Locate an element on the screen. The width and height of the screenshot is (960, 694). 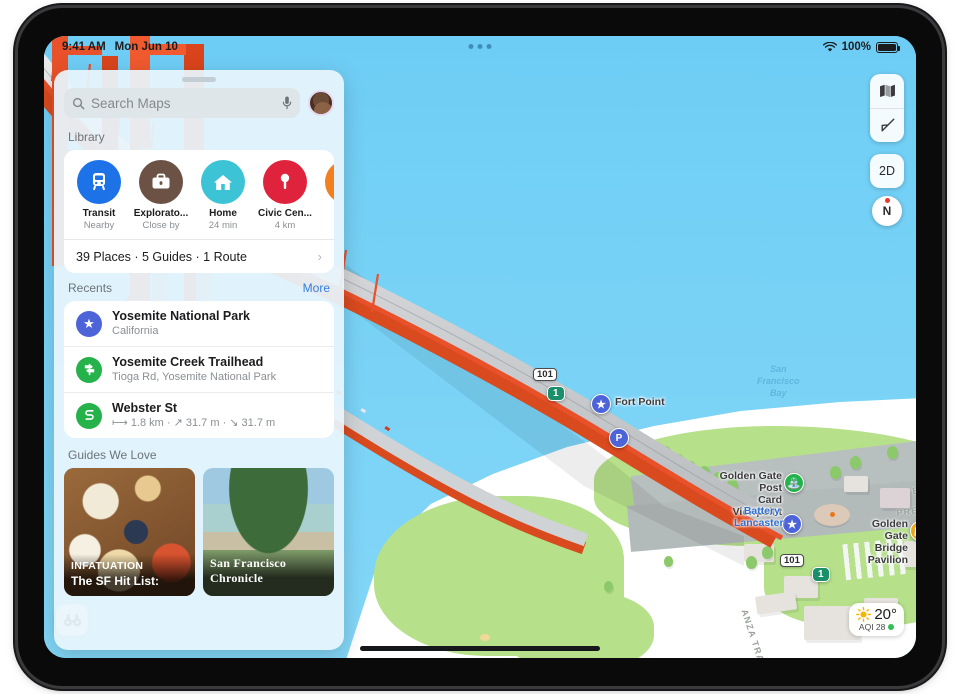
weather-temperature: 20° is located at coordinates (885, 614).